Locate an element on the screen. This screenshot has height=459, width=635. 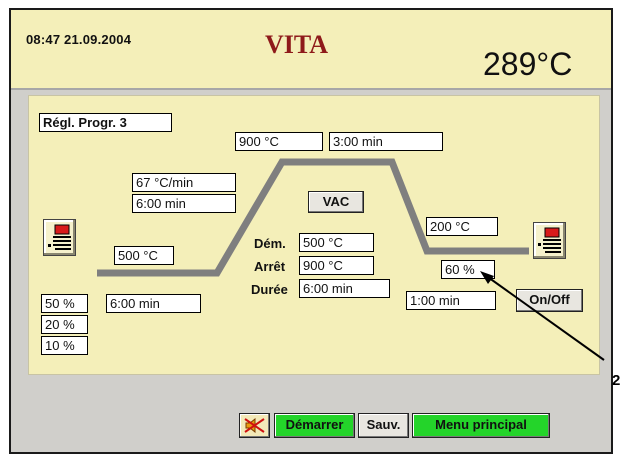
save-button: Sauv. is located at coordinates (383, 425).